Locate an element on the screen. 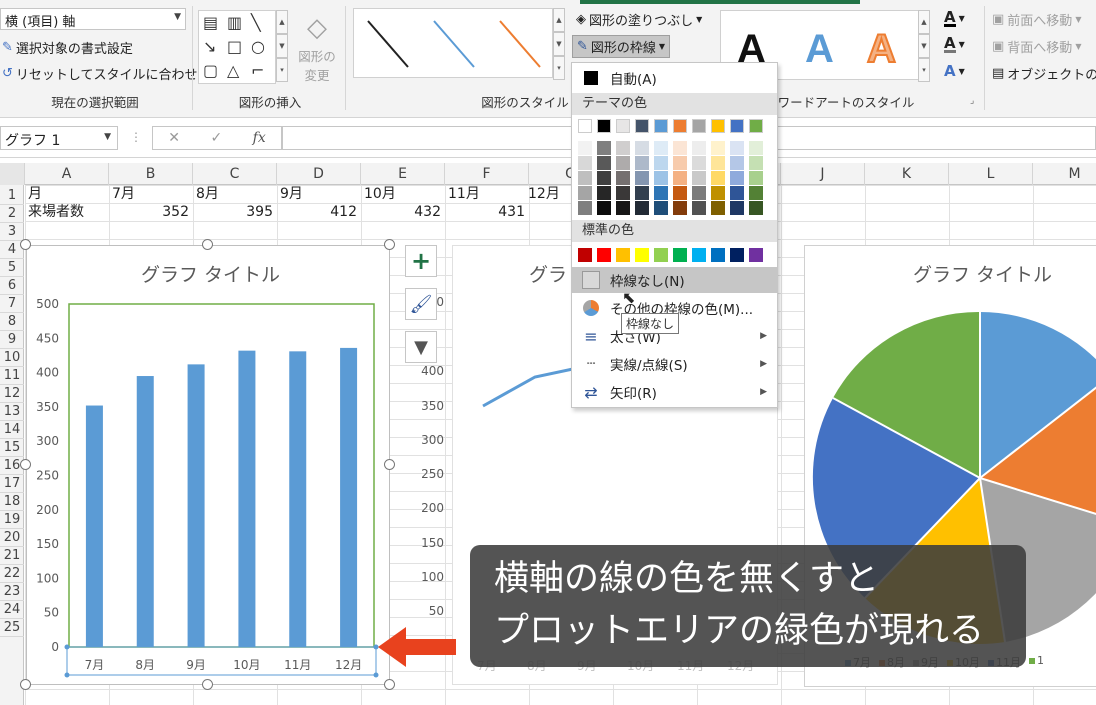 This screenshot has width=1096, height=705. check-icon: ✓ is located at coordinates (216, 138).